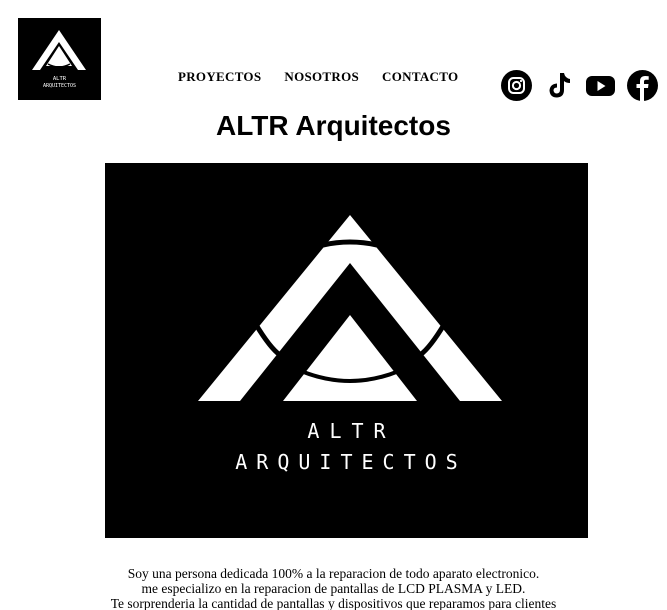 This screenshot has width=667, height=610. Describe the element at coordinates (642, 85) in the screenshot. I see `facebook-icon` at that location.